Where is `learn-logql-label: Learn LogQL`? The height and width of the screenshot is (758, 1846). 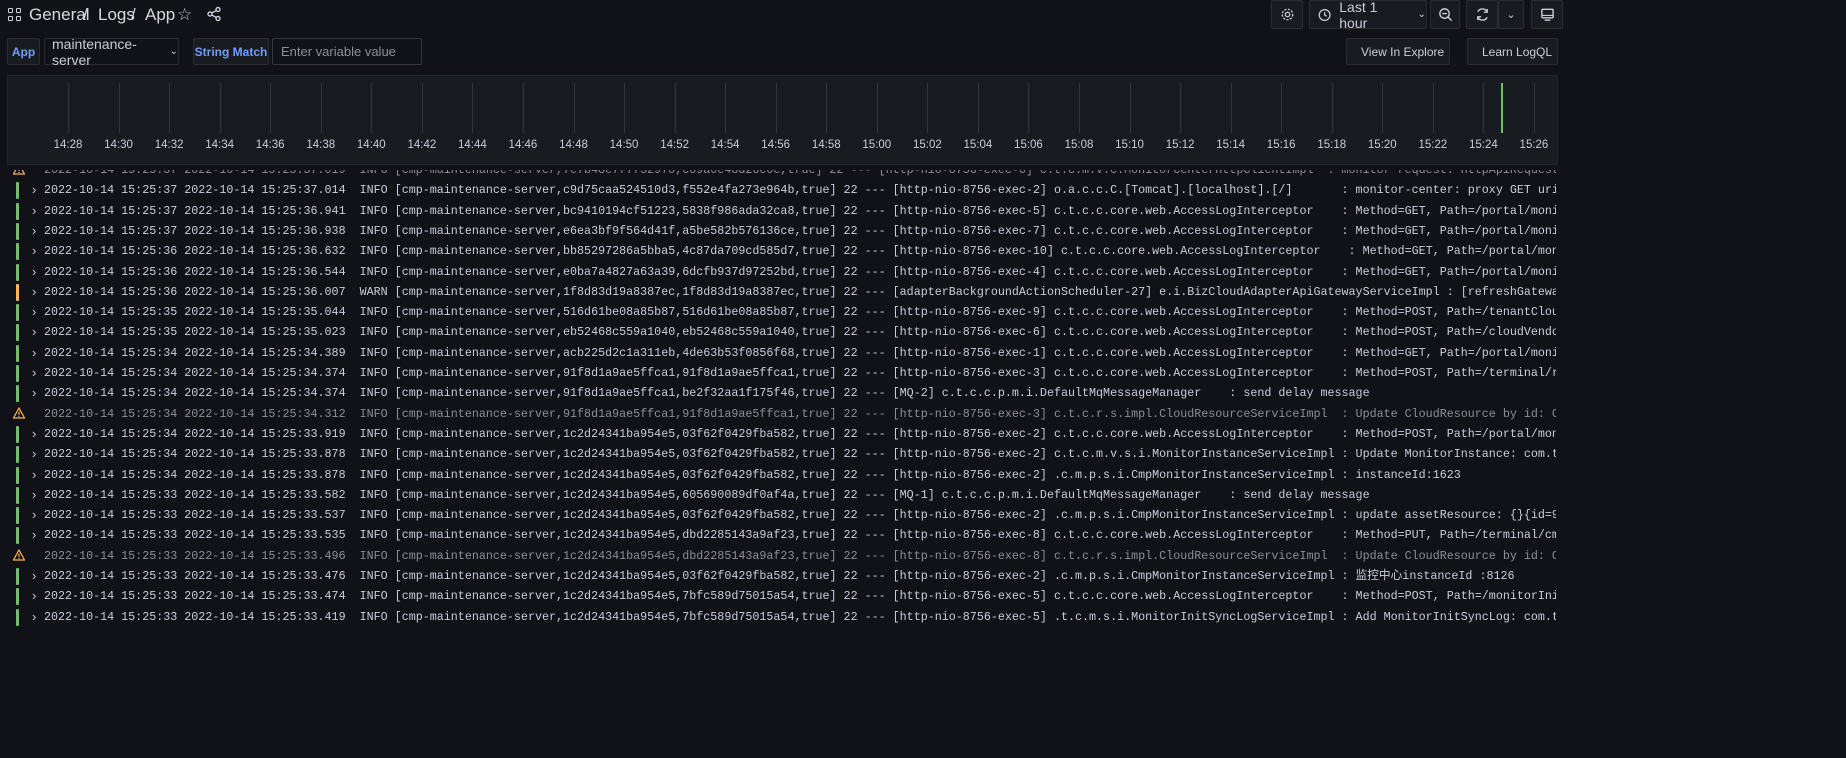
learn-logql-label: Learn LogQL is located at coordinates (1517, 51).